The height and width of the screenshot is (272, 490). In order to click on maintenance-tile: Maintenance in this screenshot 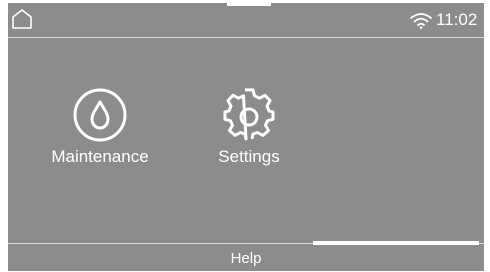, I will do `click(100, 130)`.